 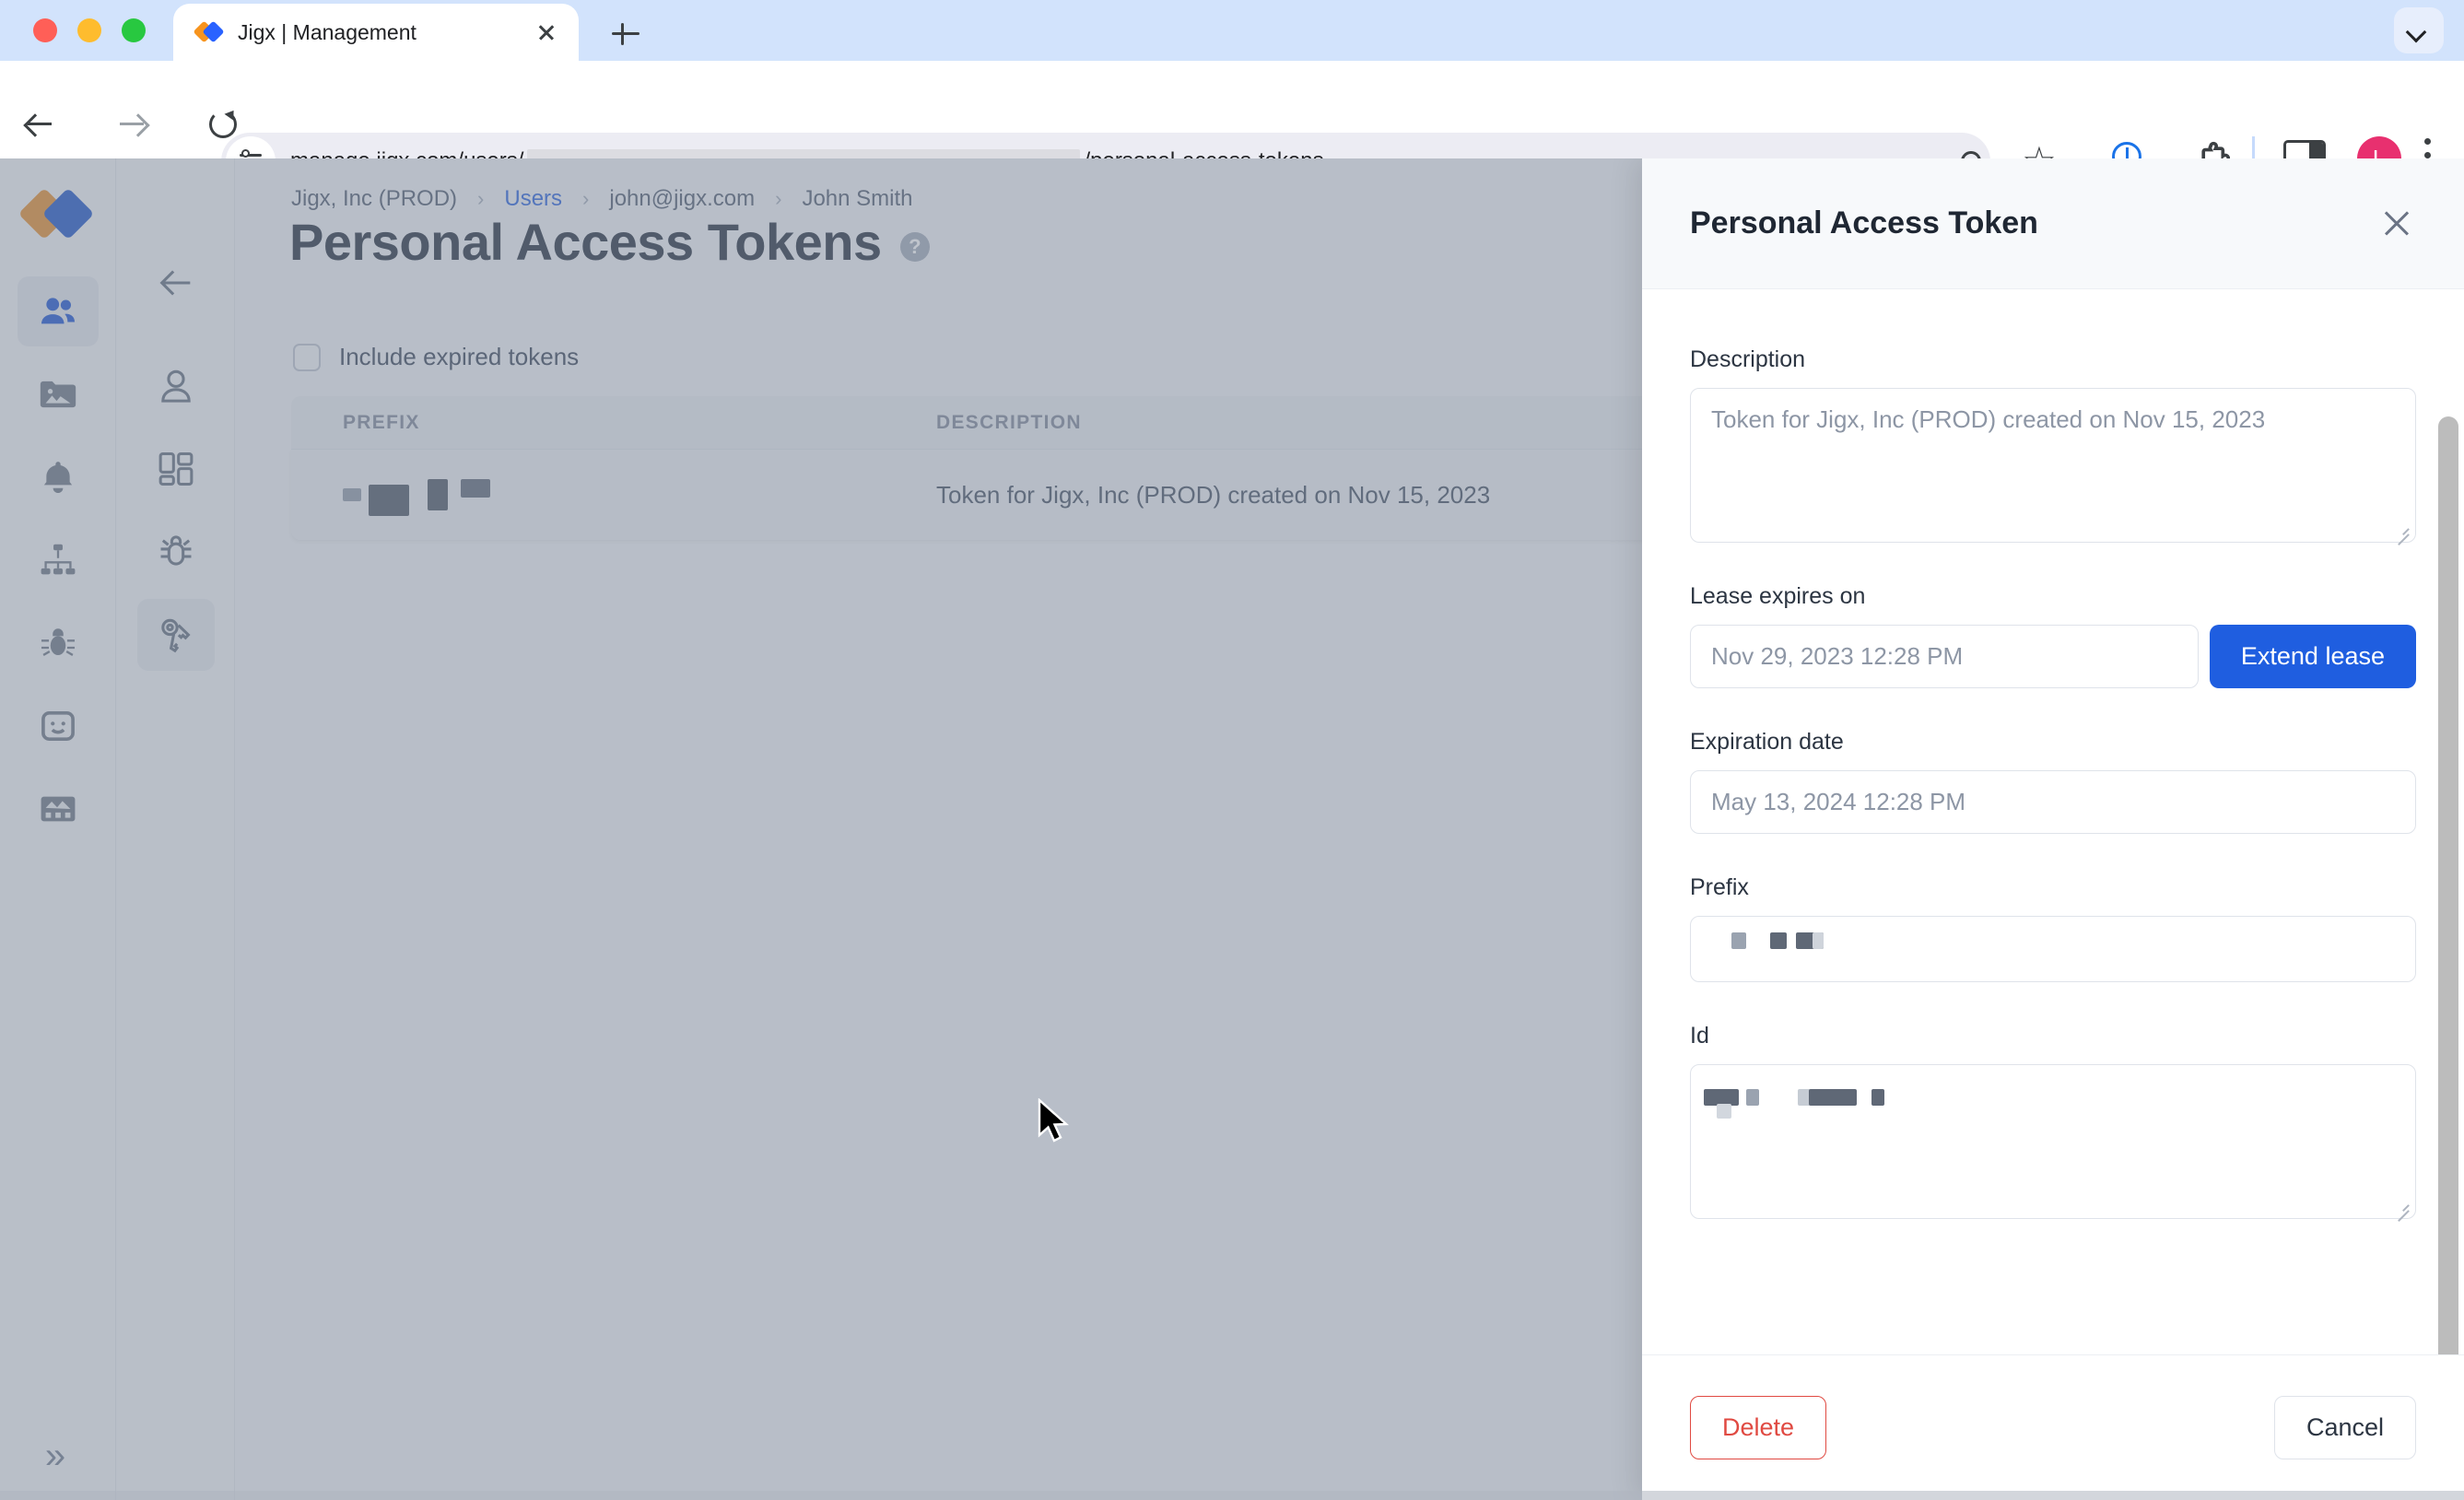 I want to click on panel-title: Personal Access Token, so click(x=1864, y=222).